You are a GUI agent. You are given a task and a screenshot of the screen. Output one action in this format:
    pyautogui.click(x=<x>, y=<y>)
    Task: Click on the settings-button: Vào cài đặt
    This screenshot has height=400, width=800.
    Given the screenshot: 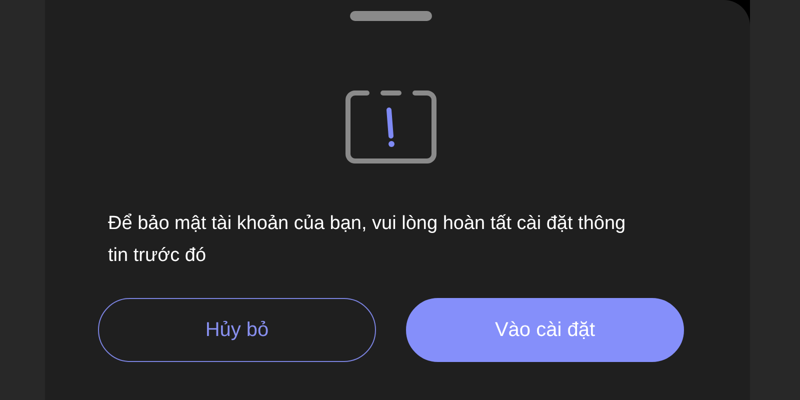 What is the action you would take?
    pyautogui.click(x=545, y=330)
    